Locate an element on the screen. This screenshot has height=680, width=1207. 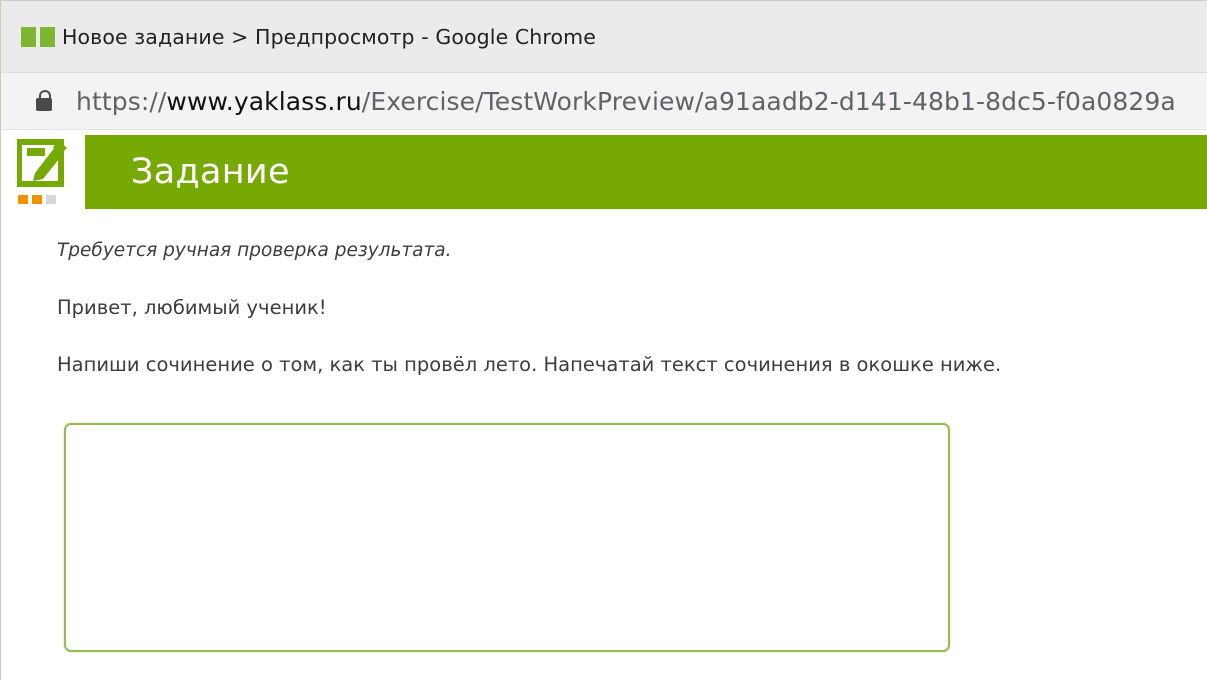
page-title: Задание is located at coordinates (210, 172).